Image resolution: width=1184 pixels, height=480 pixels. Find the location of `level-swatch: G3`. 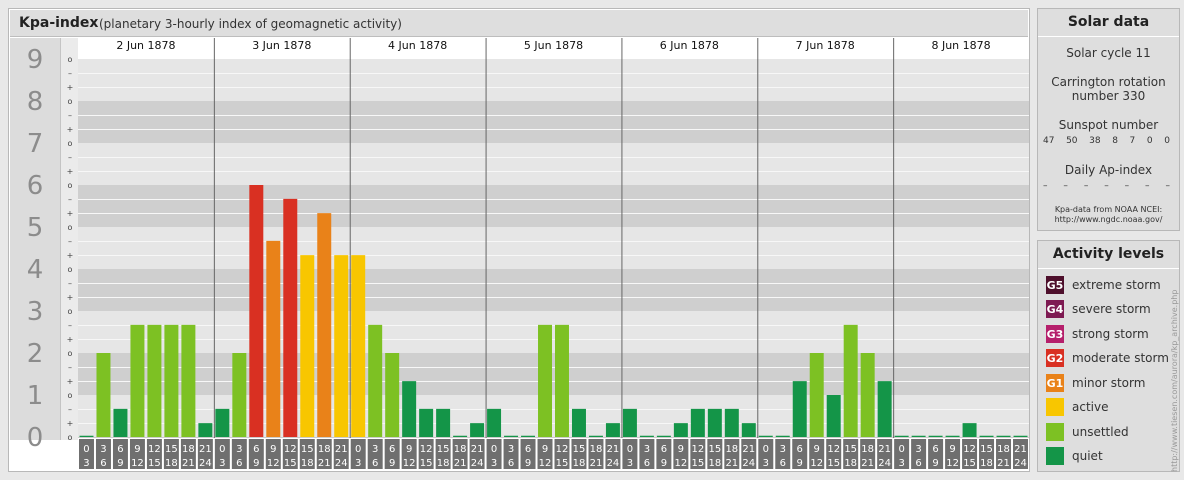

level-swatch: G3 is located at coordinates (1055, 334).